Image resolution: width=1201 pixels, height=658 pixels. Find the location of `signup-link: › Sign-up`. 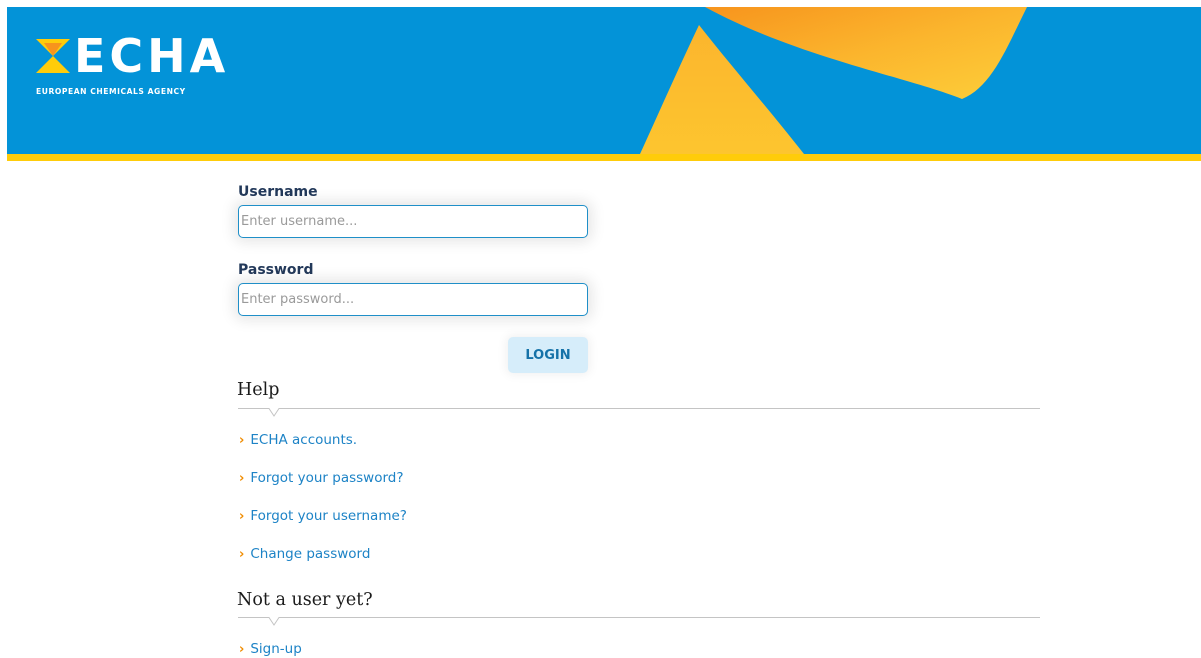

signup-link: › Sign-up is located at coordinates (270, 649).